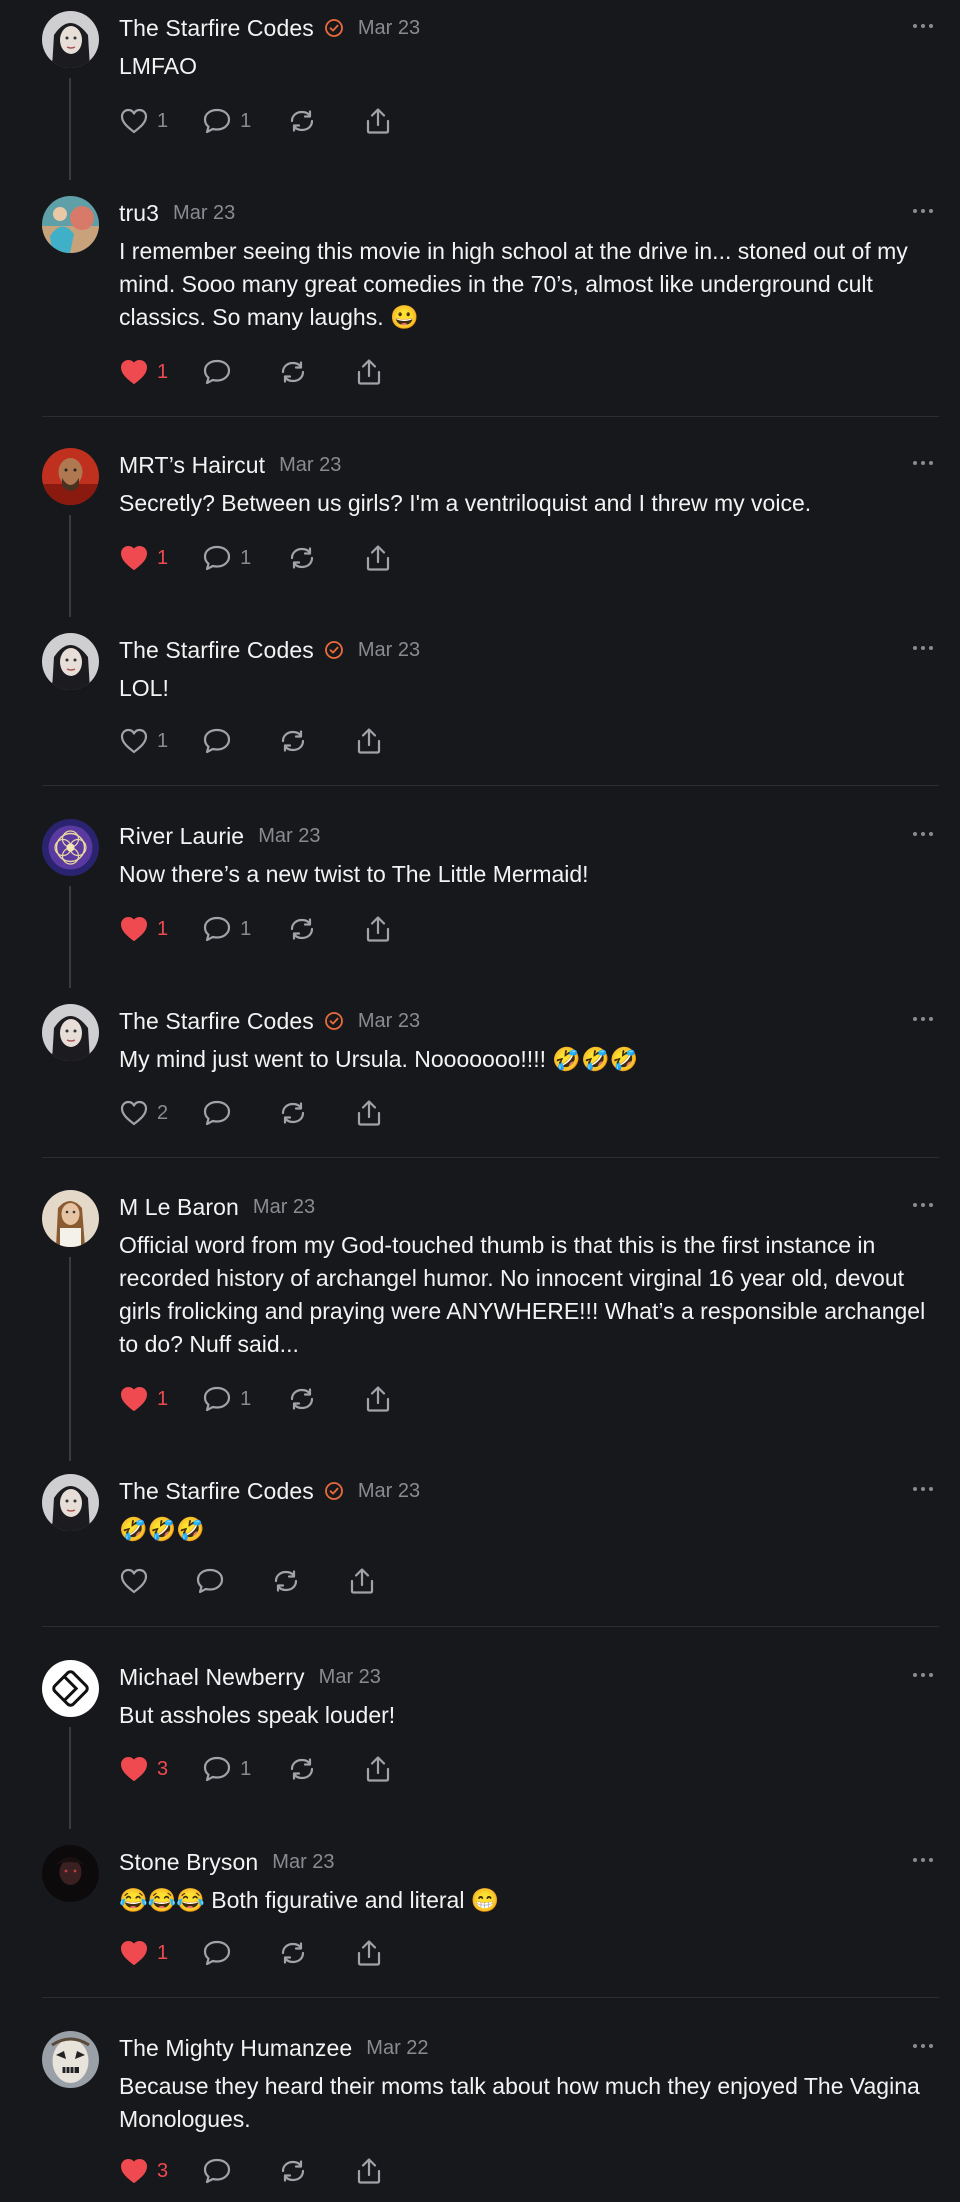  I want to click on author-name: Stone Bryson, so click(188, 1862).